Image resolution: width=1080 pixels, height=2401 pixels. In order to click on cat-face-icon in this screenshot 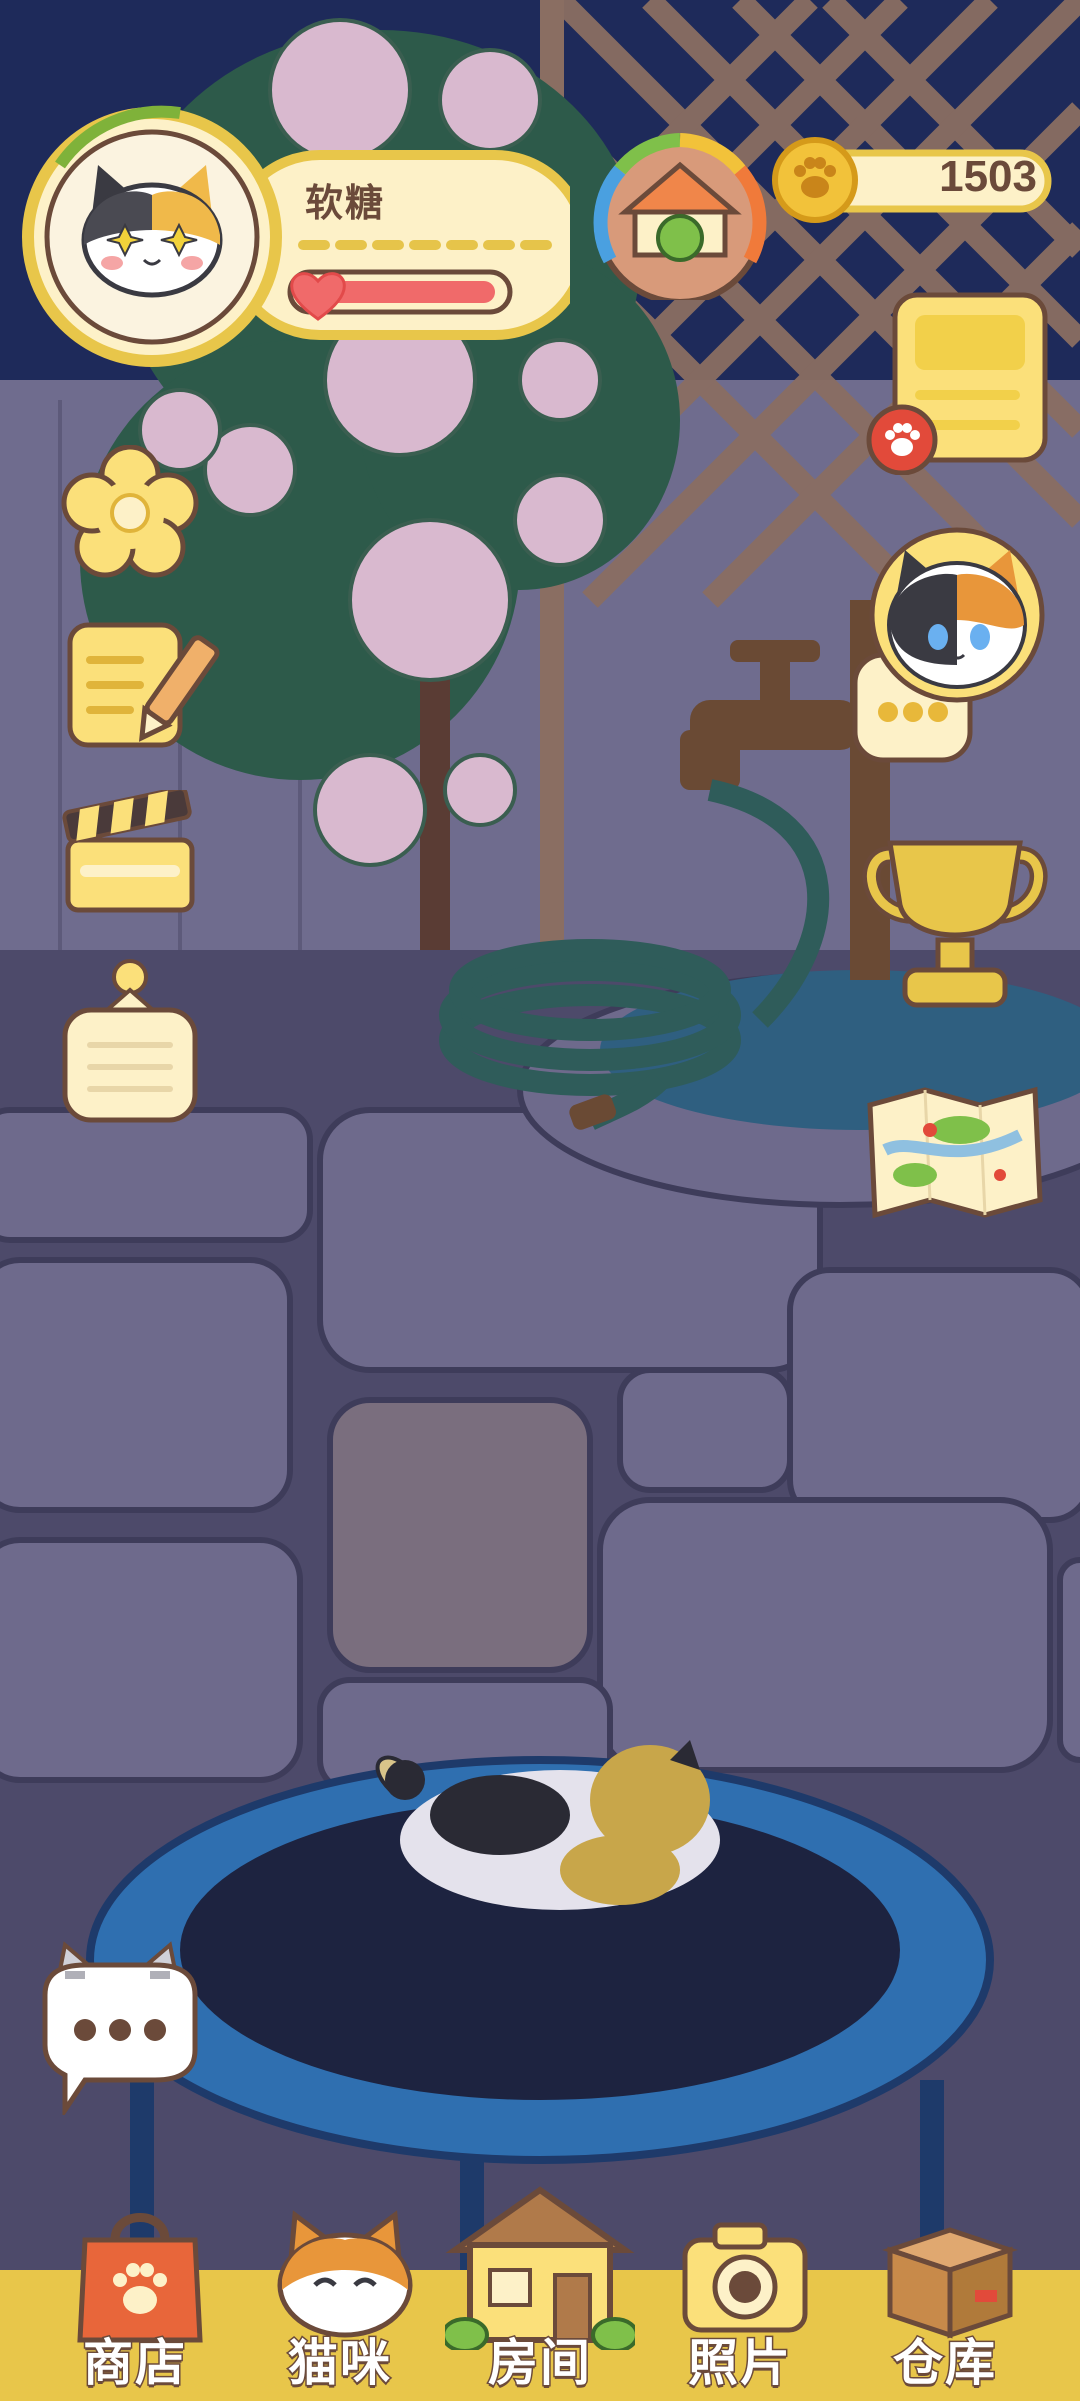, I will do `click(345, 2274)`.